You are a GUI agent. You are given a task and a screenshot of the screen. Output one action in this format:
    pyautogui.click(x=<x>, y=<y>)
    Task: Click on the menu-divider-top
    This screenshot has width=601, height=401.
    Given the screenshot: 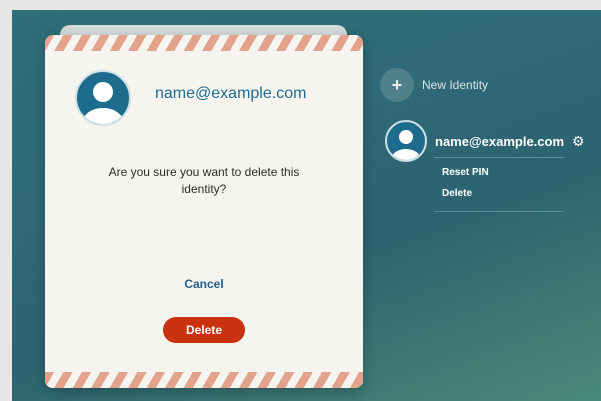 What is the action you would take?
    pyautogui.click(x=499, y=157)
    